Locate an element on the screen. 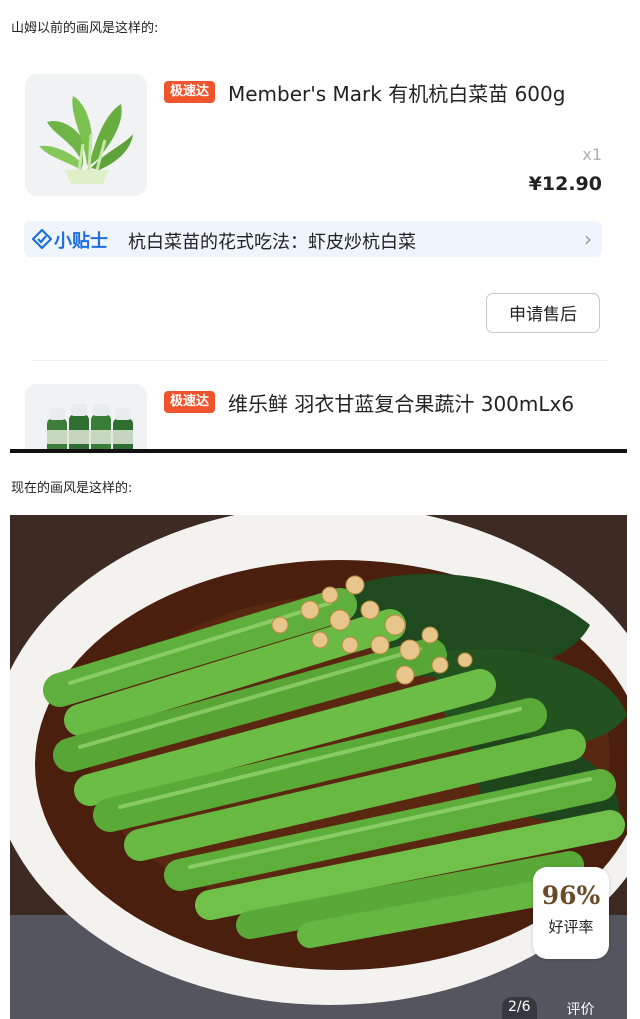 The image size is (640, 1019). product-quantity: x1 is located at coordinates (592, 154).